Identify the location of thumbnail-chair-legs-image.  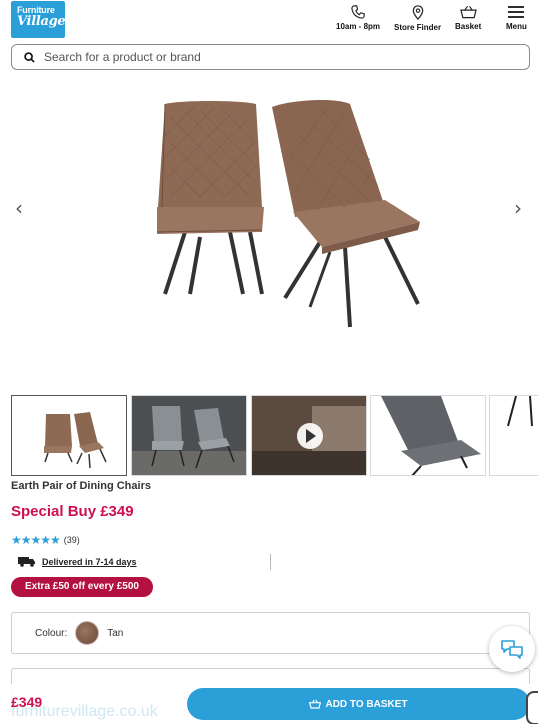
(520, 411).